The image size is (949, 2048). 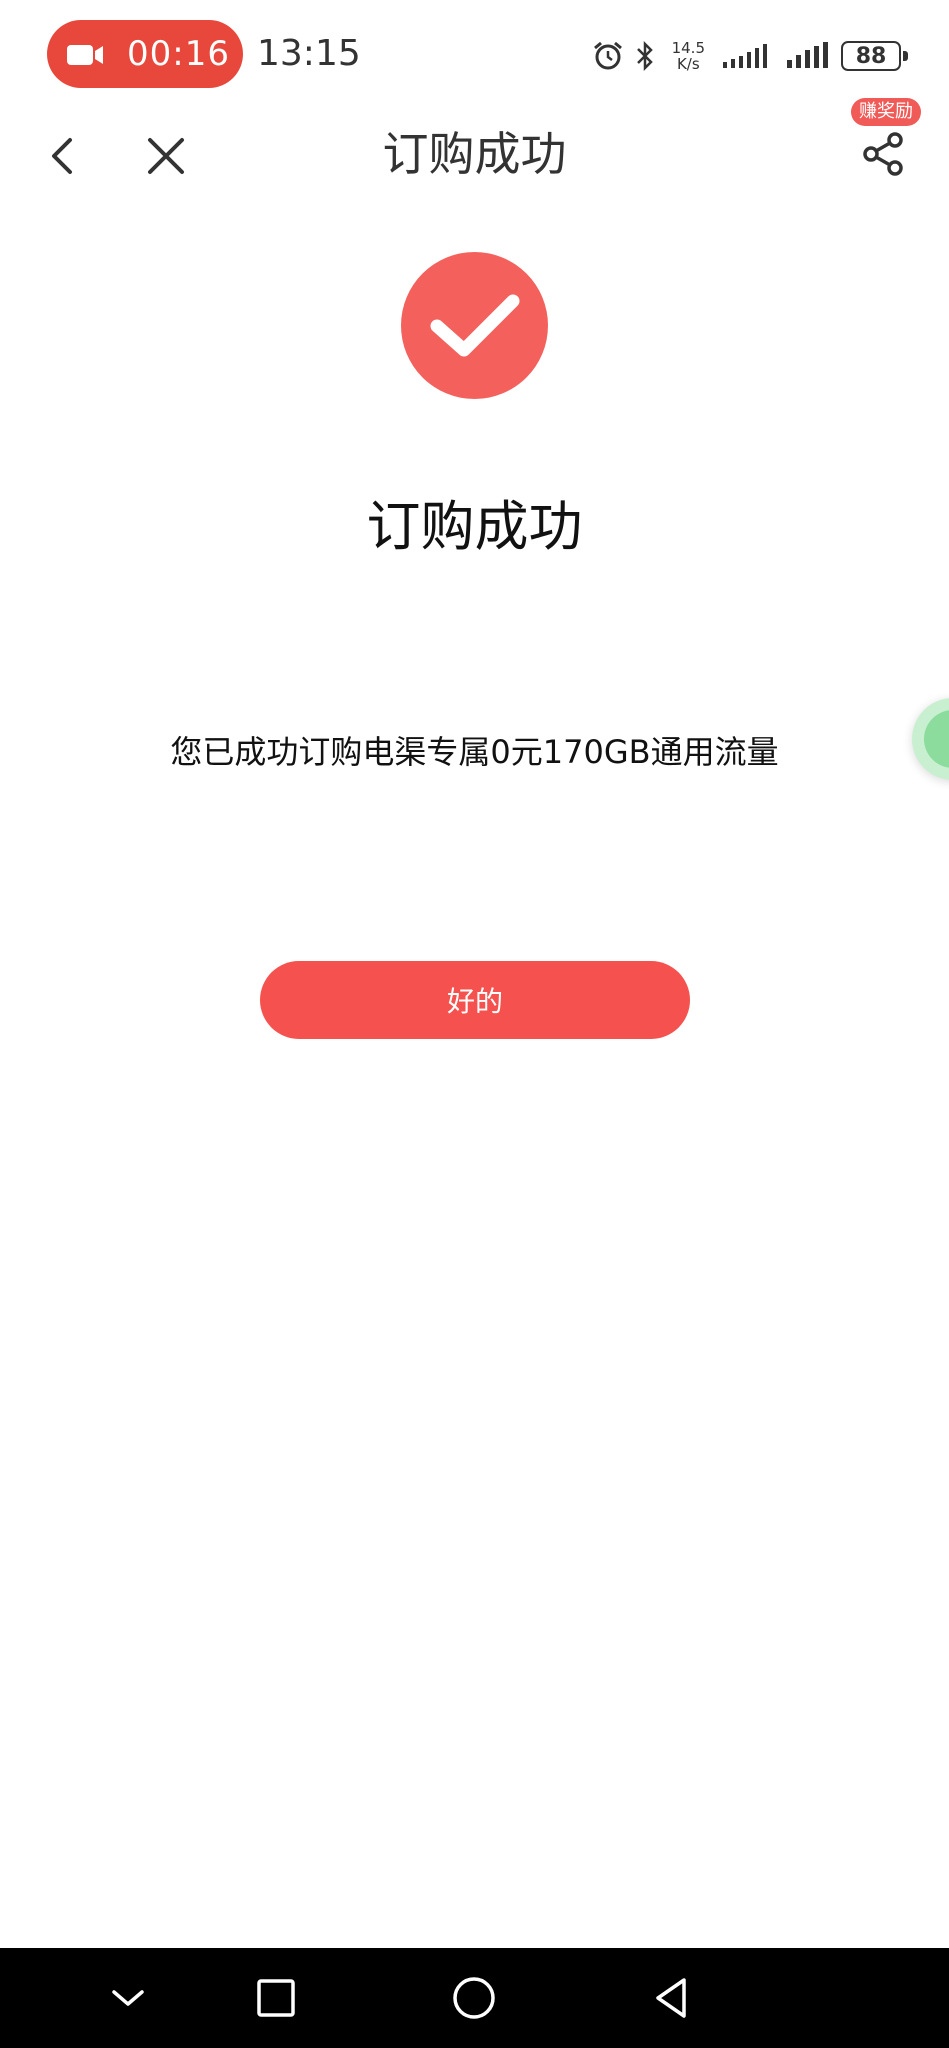 I want to click on checkmark-icon, so click(x=475, y=325).